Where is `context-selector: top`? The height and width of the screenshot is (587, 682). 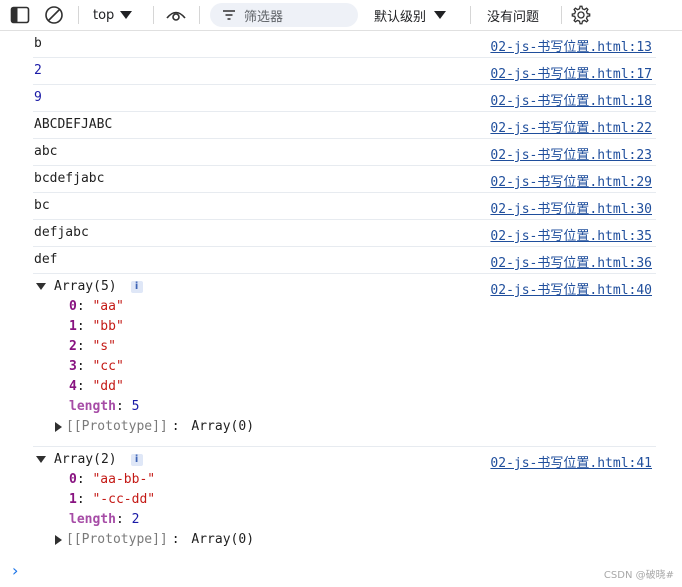 context-selector: top is located at coordinates (113, 15).